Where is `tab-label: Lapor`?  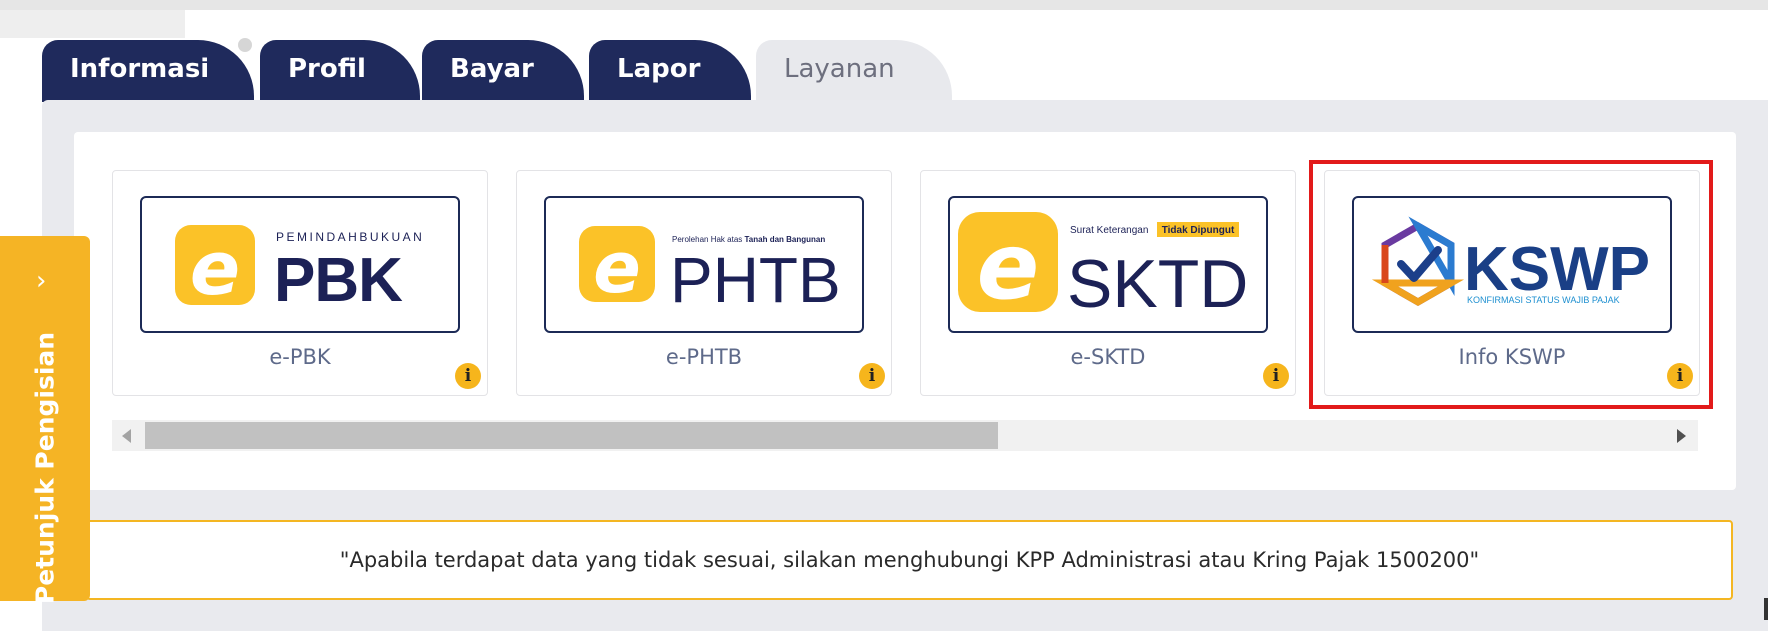 tab-label: Lapor is located at coordinates (659, 69).